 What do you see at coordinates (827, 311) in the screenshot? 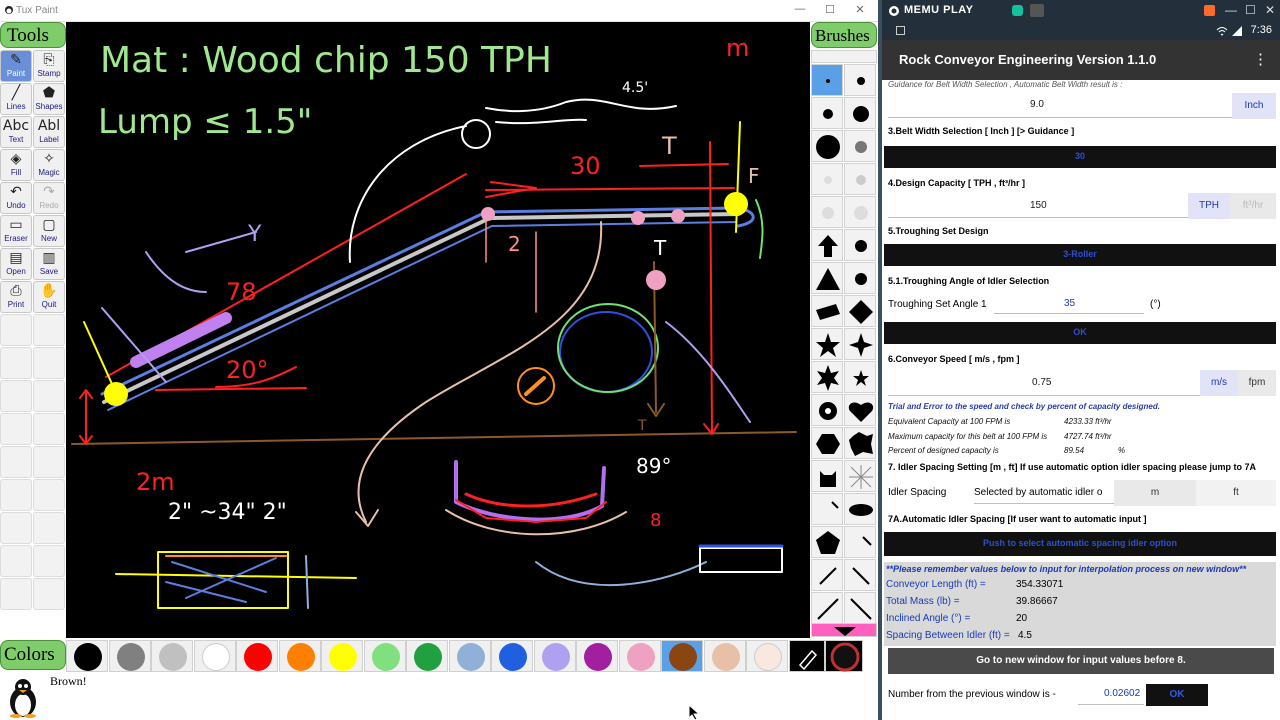
I see `brush-diamond-h-button` at bounding box center [827, 311].